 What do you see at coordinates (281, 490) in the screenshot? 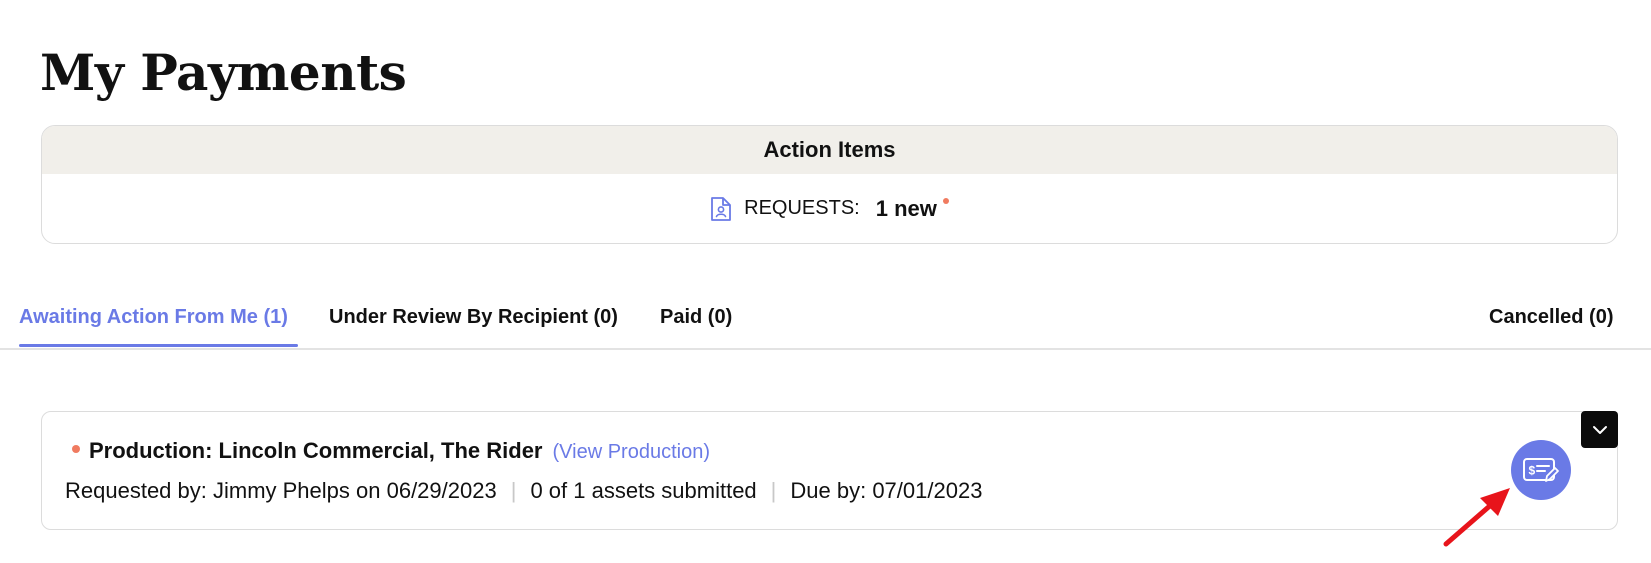
I see `requested-by-text: Requested by: Jimmy Phelps on 06/29/2023` at bounding box center [281, 490].